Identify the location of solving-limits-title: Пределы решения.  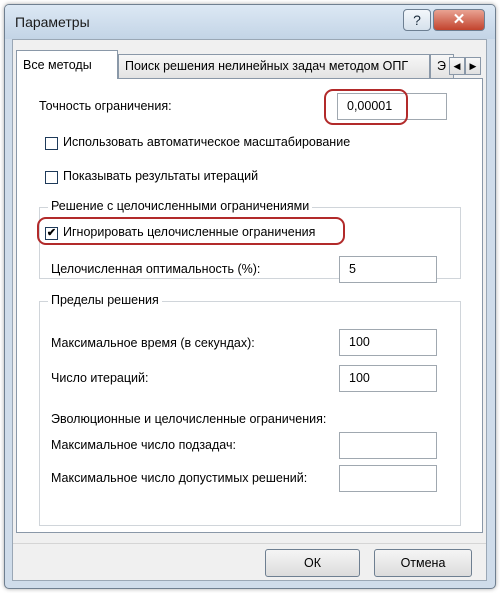
(105, 300).